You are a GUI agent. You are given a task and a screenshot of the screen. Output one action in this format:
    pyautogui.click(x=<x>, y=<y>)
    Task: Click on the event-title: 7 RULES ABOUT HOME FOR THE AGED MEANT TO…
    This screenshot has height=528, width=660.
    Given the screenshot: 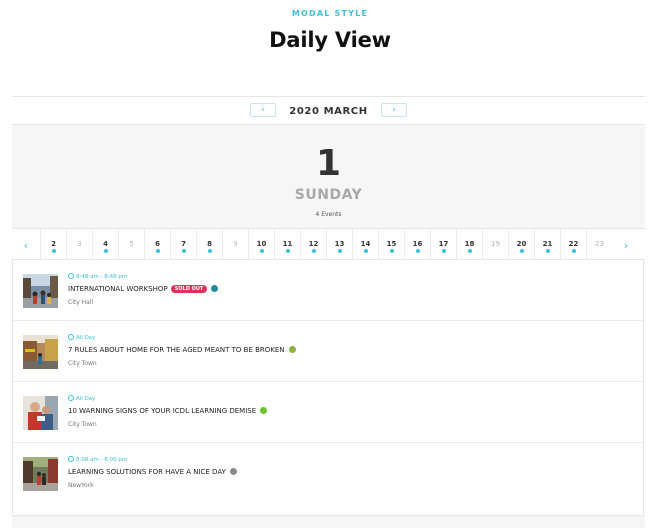 What is the action you would take?
    pyautogui.click(x=176, y=350)
    